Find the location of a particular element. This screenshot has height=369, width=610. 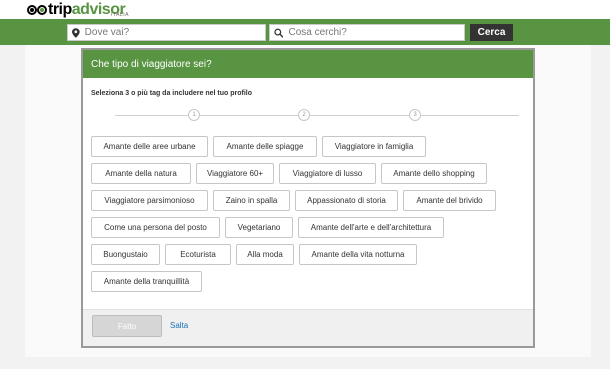

tag-button: Amante dell'arte e dell'architettura is located at coordinates (371, 227).